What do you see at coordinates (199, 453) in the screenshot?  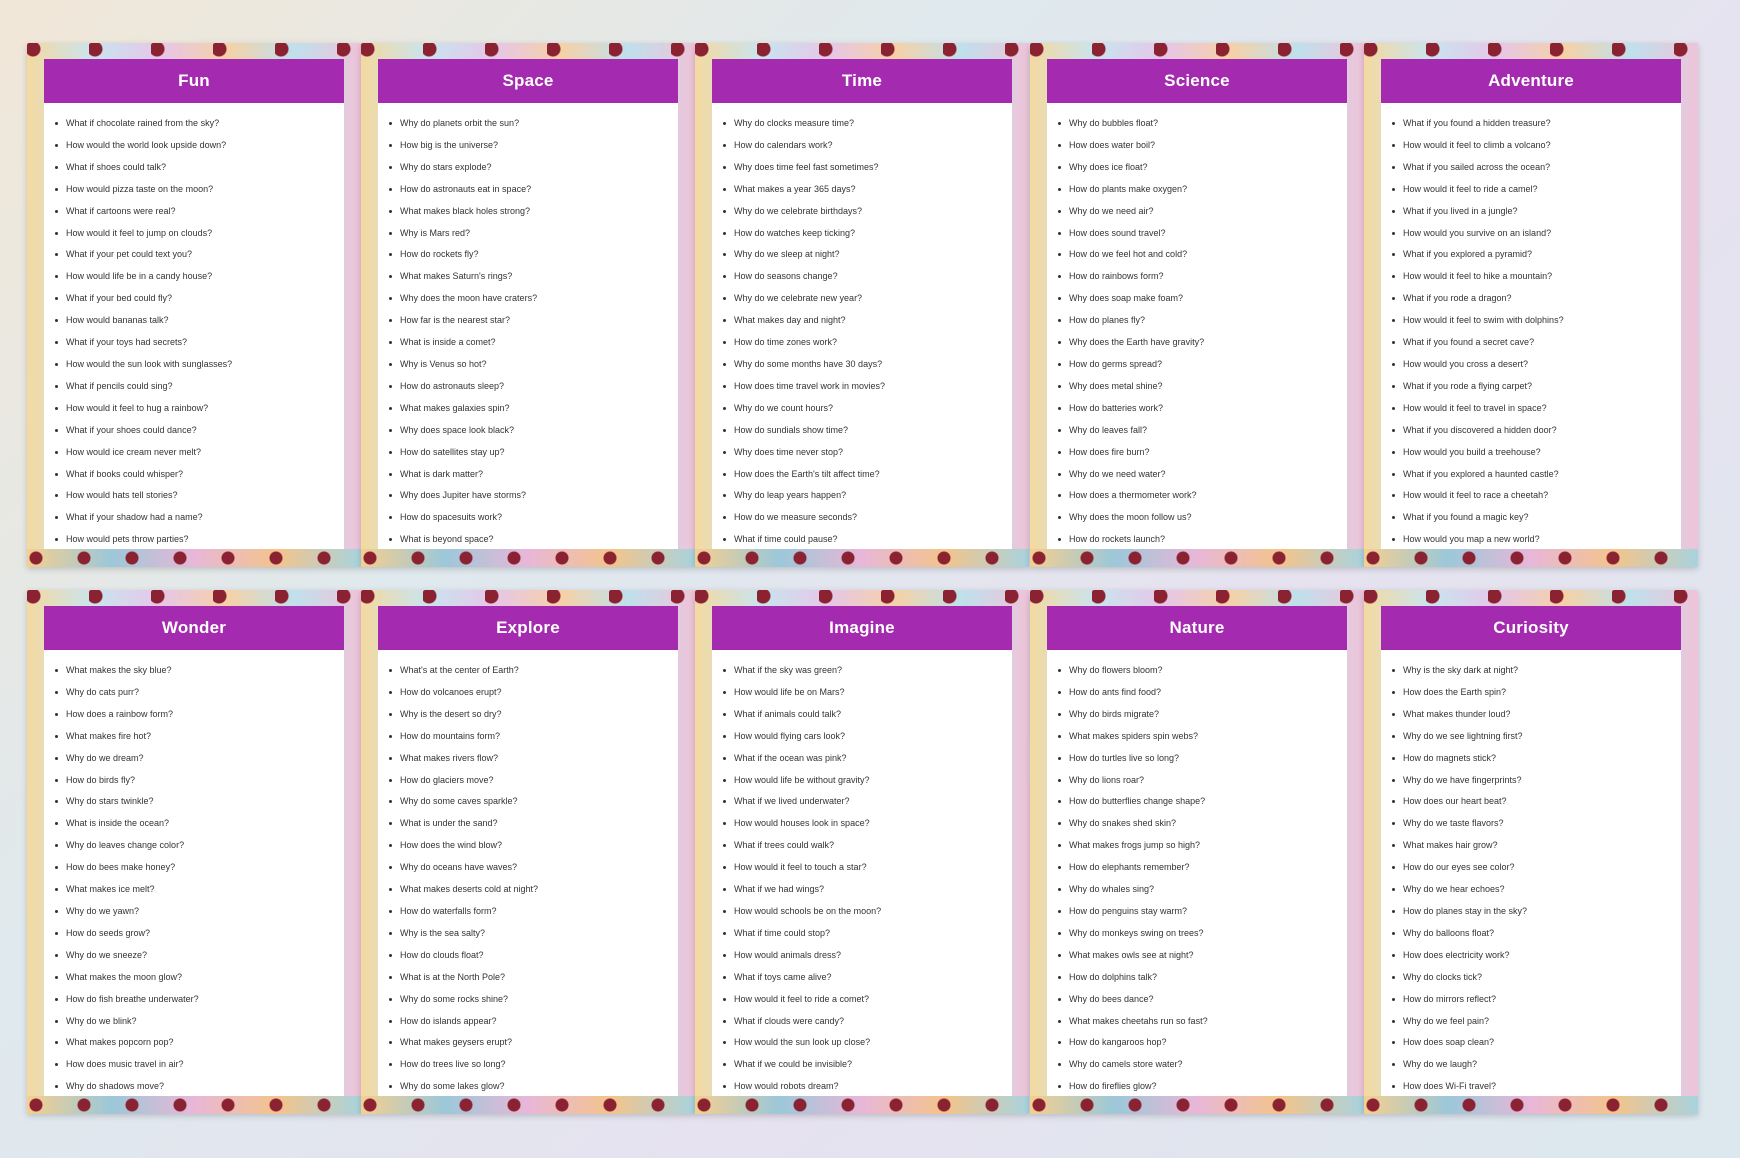 I see `question-item: How would ice cream never melt?` at bounding box center [199, 453].